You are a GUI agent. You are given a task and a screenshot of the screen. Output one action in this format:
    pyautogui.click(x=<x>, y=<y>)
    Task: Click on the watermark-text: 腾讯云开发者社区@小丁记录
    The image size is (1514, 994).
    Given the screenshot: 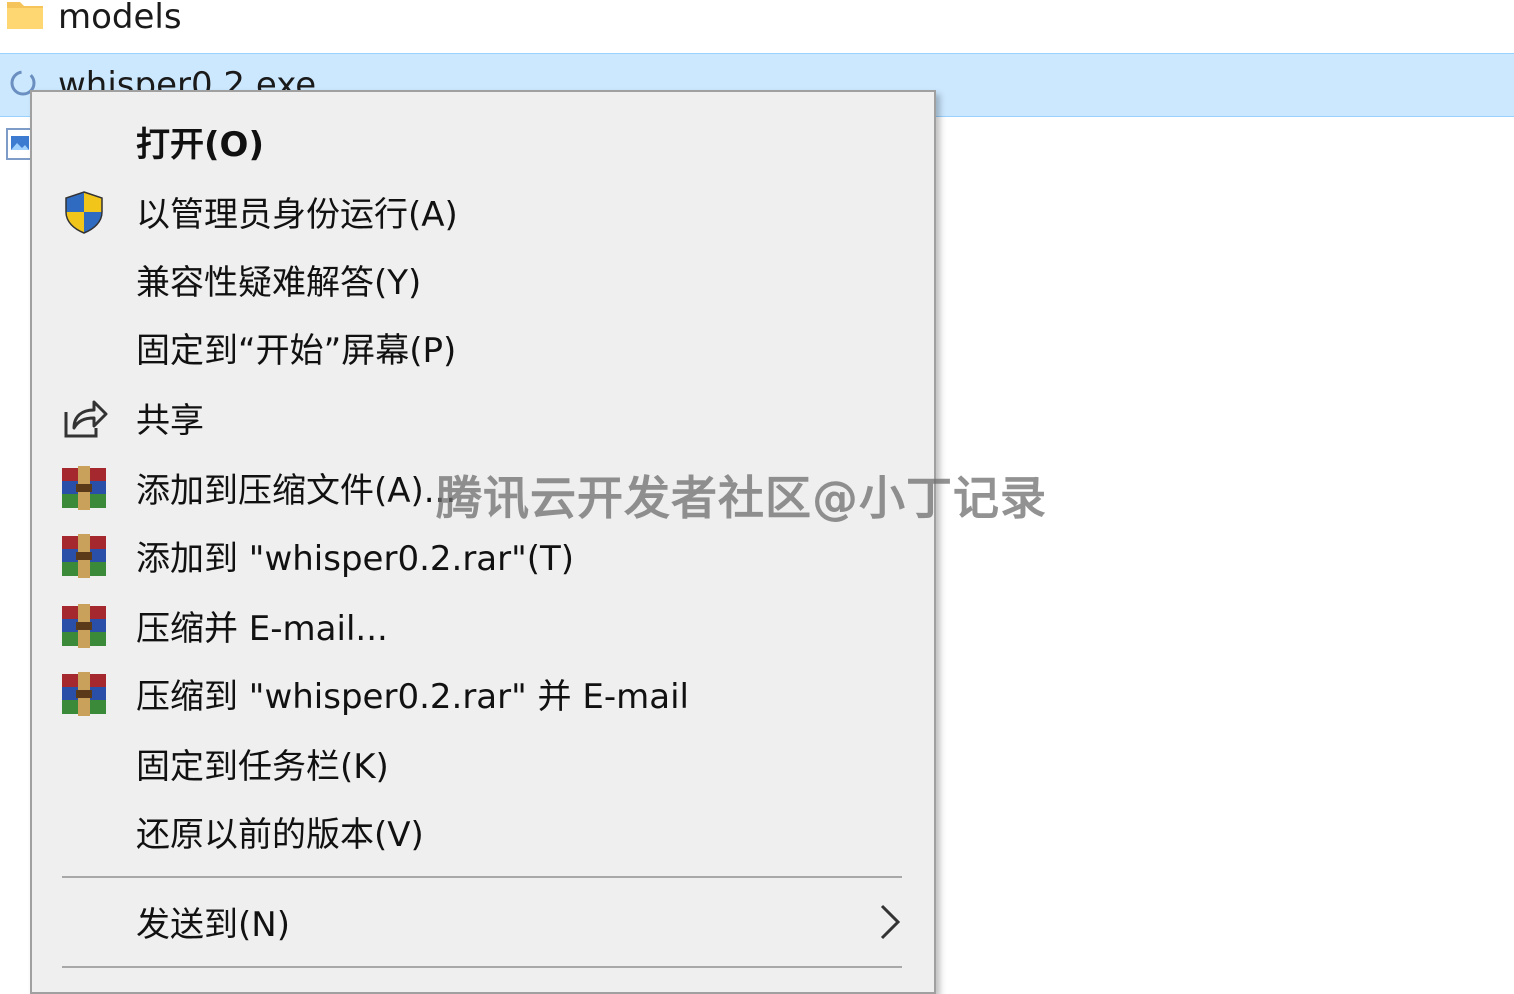 What is the action you would take?
    pyautogui.click(x=741, y=498)
    